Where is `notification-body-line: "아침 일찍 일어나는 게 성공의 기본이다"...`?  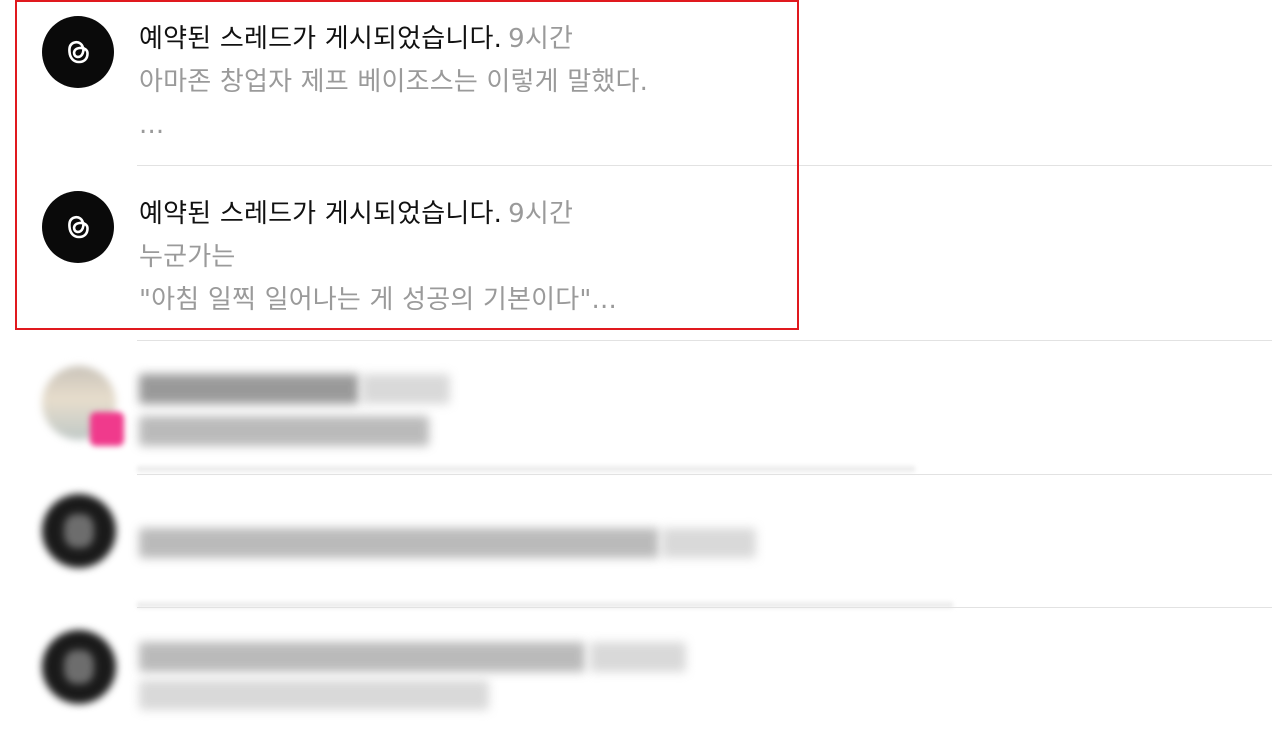 notification-body-line: "아침 일찍 일어나는 게 성공의 기본이다"... is located at coordinates (378, 300).